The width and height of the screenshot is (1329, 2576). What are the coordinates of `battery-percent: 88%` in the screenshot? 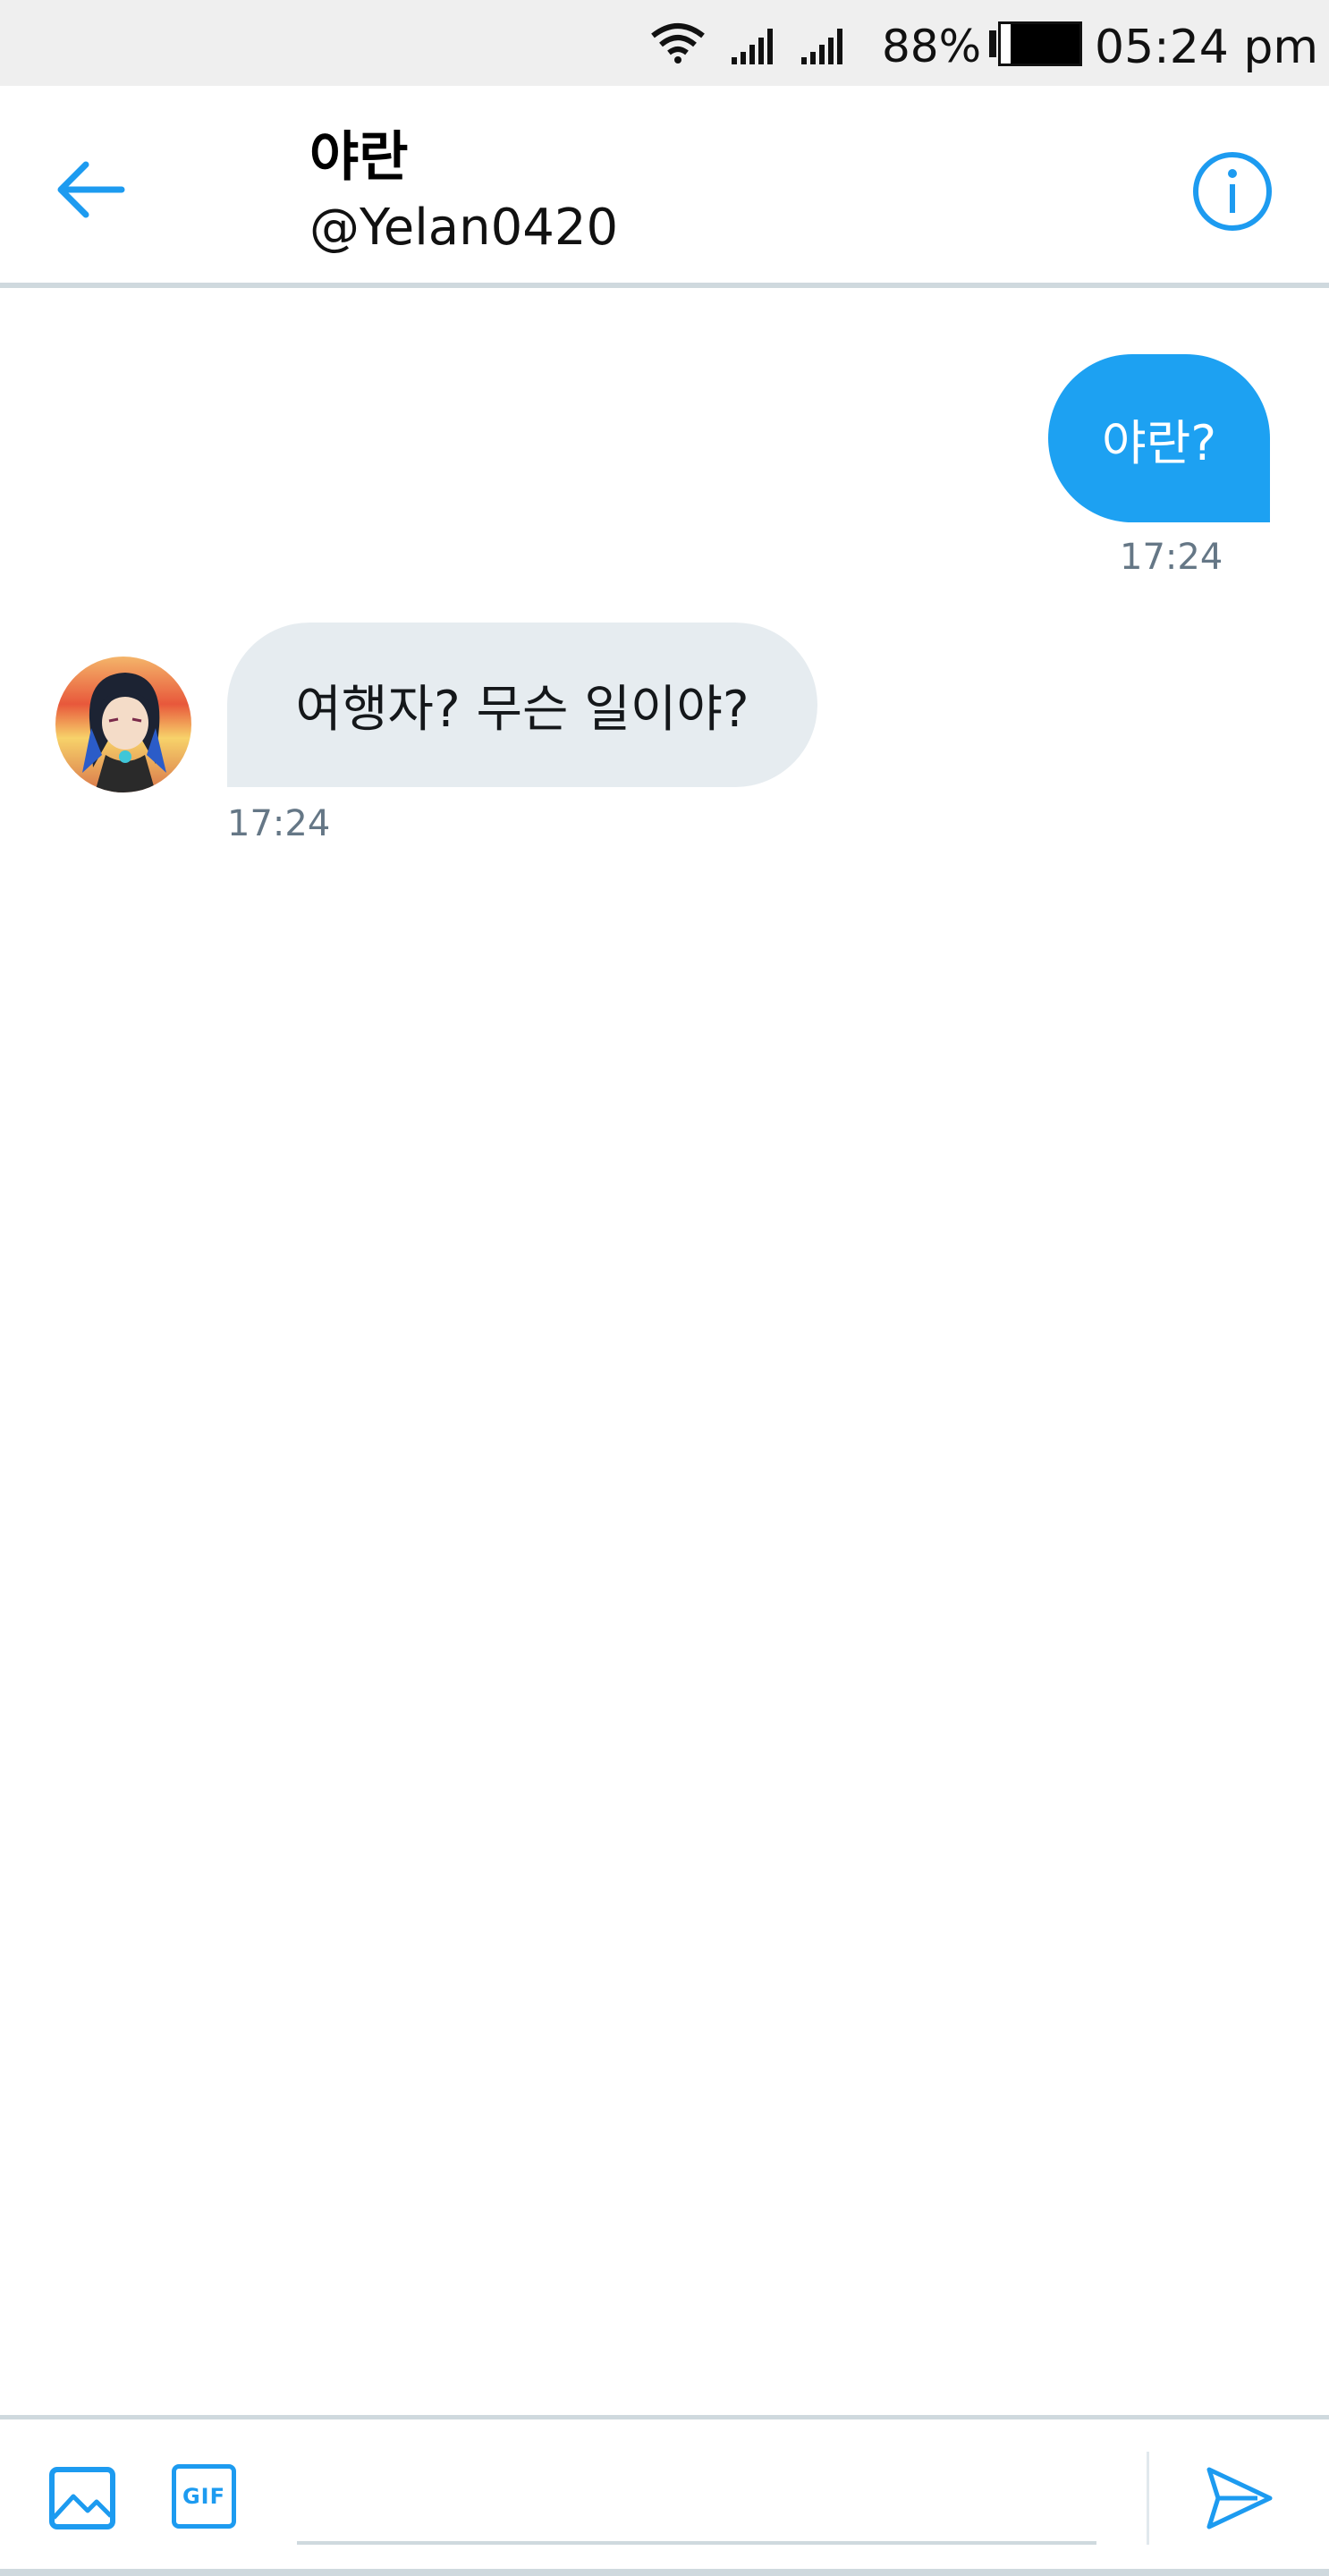 It's located at (932, 46).